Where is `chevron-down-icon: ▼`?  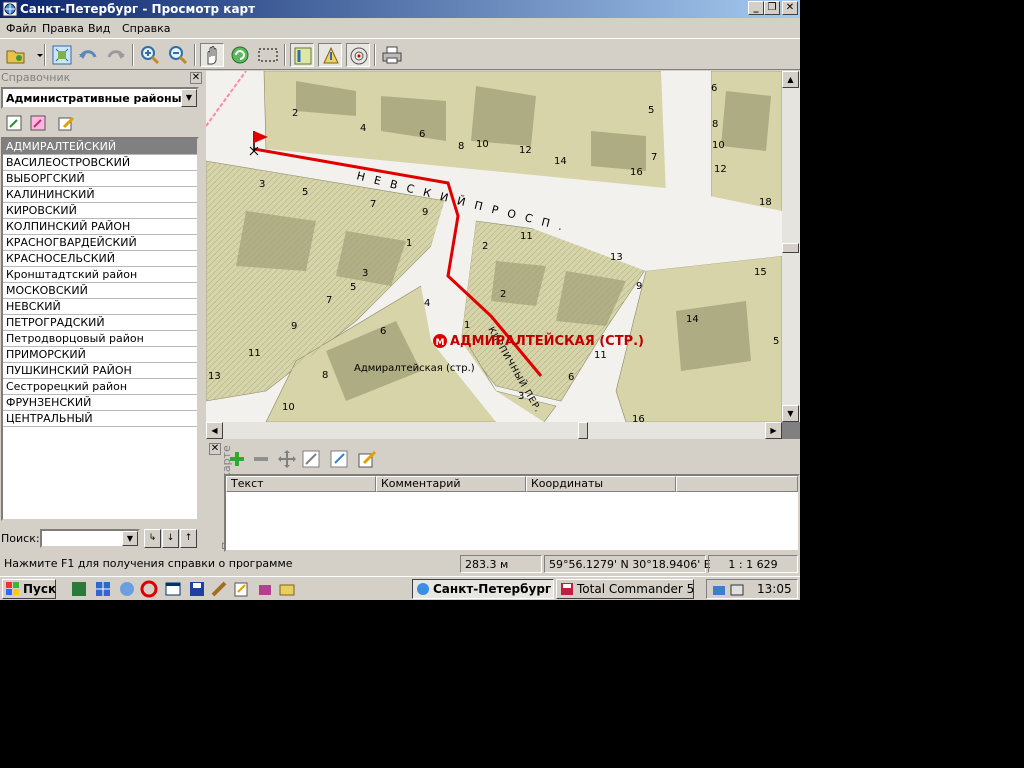
chevron-down-icon: ▼ is located at coordinates (189, 98).